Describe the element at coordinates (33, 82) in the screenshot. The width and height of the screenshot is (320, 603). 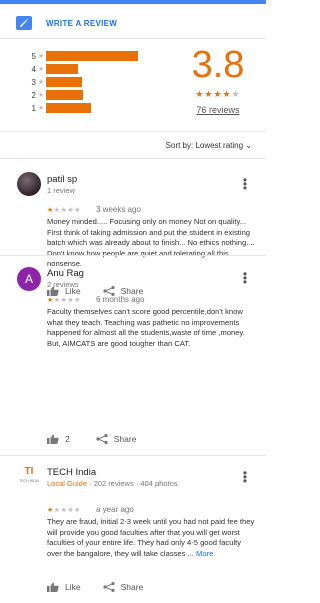
I see `histogram-star-label: 3` at that location.